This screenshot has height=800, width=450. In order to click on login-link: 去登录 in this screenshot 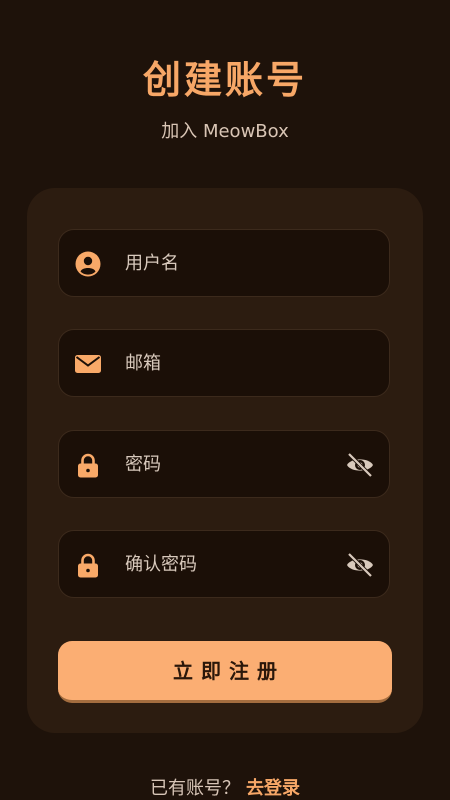, I will do `click(273, 788)`.